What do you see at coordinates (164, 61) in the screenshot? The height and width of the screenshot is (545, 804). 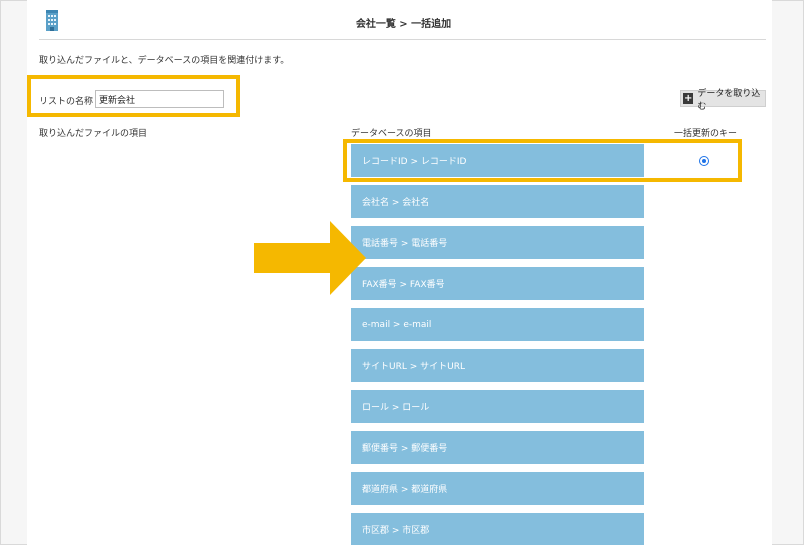 I see `instruction-text: 取り込んだファイルと、データベースの項目を関連付けます。` at bounding box center [164, 61].